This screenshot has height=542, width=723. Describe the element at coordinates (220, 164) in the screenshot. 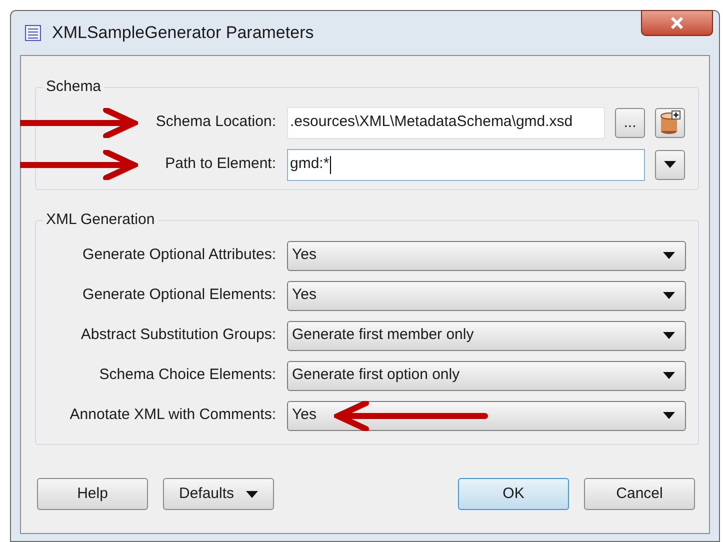

I see `field-label: Path to Element:` at that location.